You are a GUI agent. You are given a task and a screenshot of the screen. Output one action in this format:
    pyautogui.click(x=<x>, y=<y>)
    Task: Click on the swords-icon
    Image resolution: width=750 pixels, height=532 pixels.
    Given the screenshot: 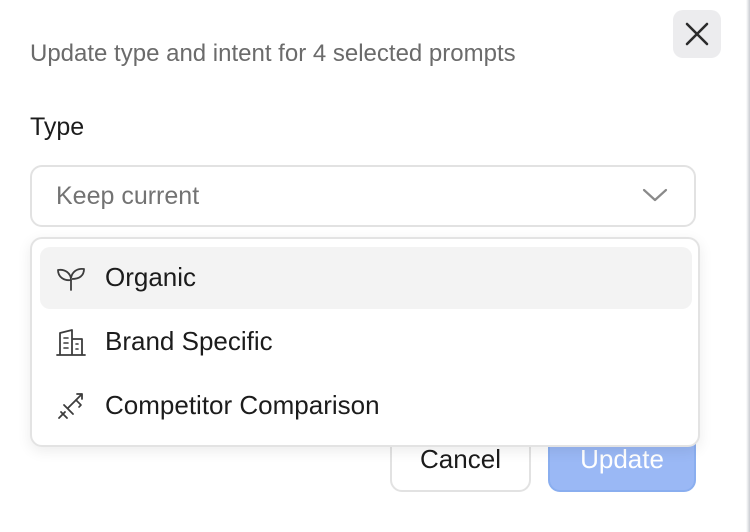 What is the action you would take?
    pyautogui.click(x=70, y=406)
    